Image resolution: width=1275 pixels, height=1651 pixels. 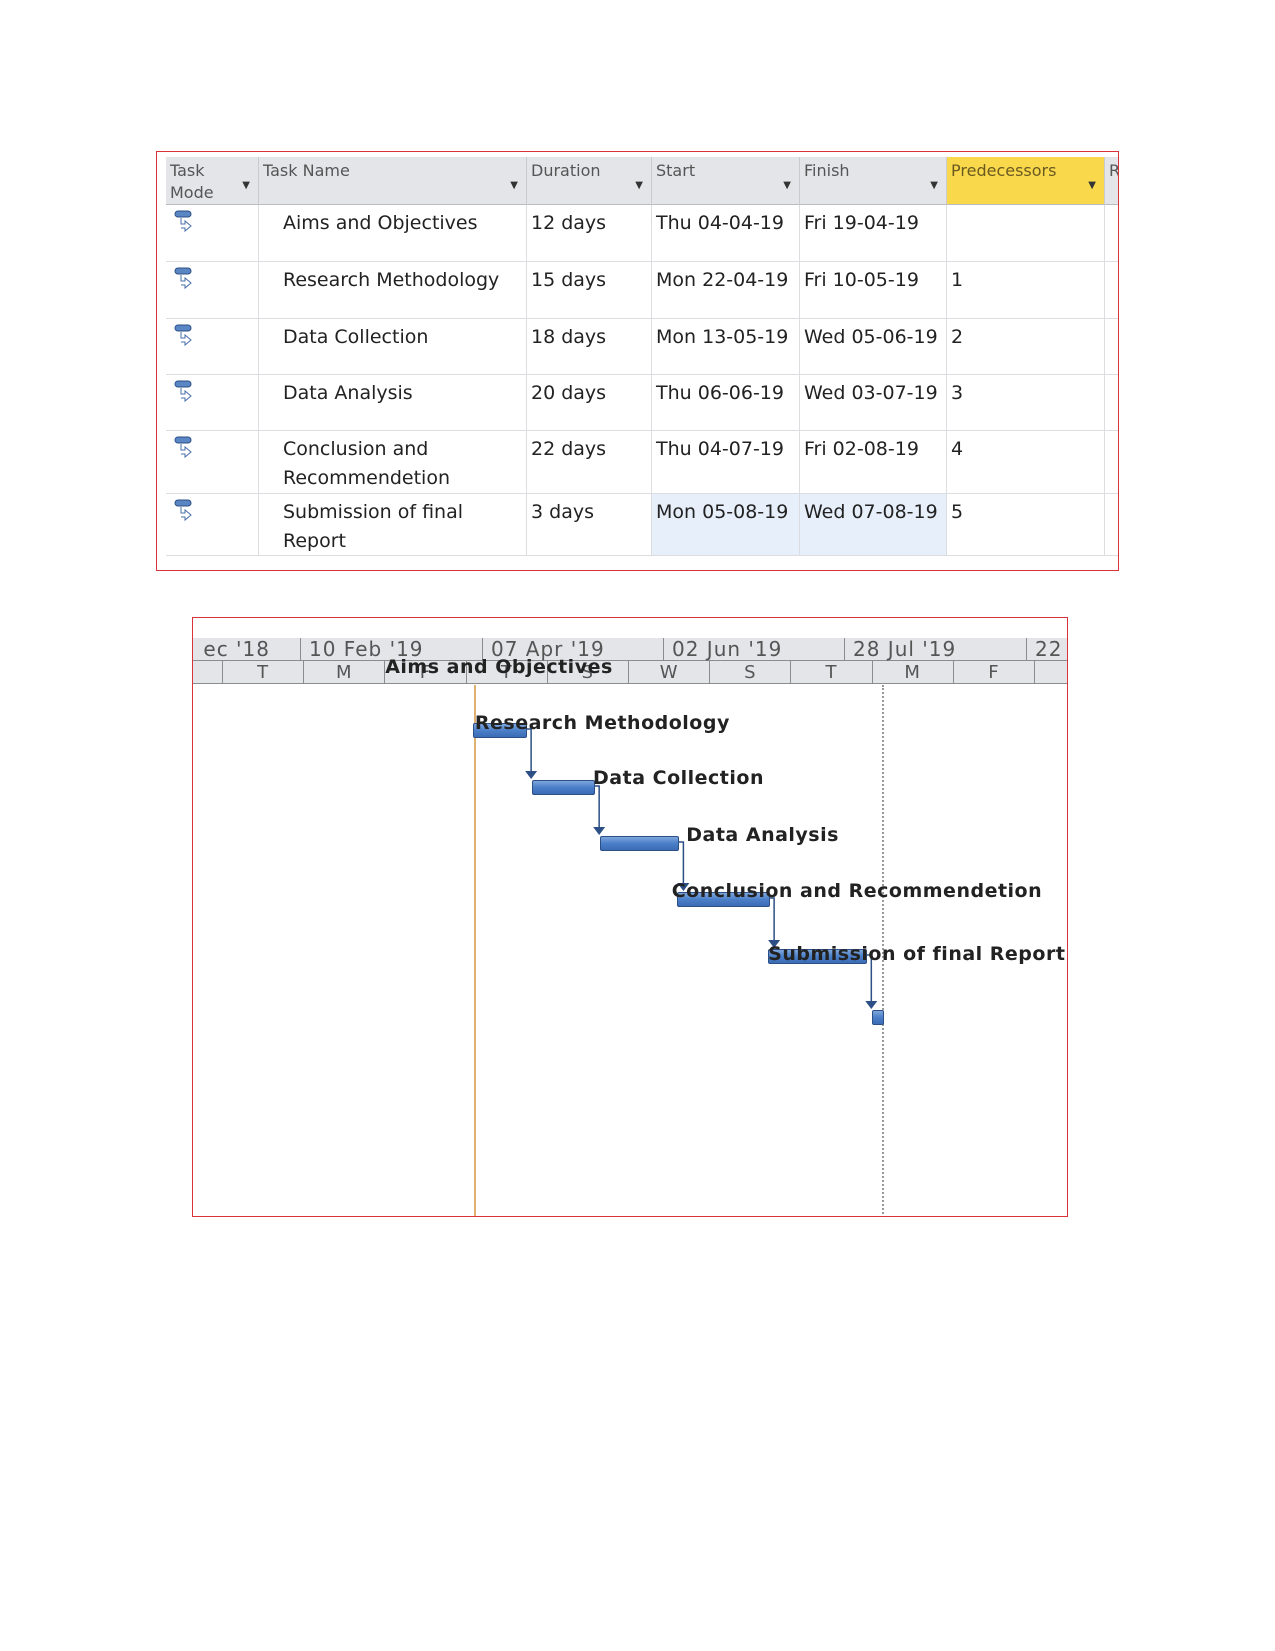 I want to click on task-finish-cell: Wed 05-06-19, so click(x=873, y=347).